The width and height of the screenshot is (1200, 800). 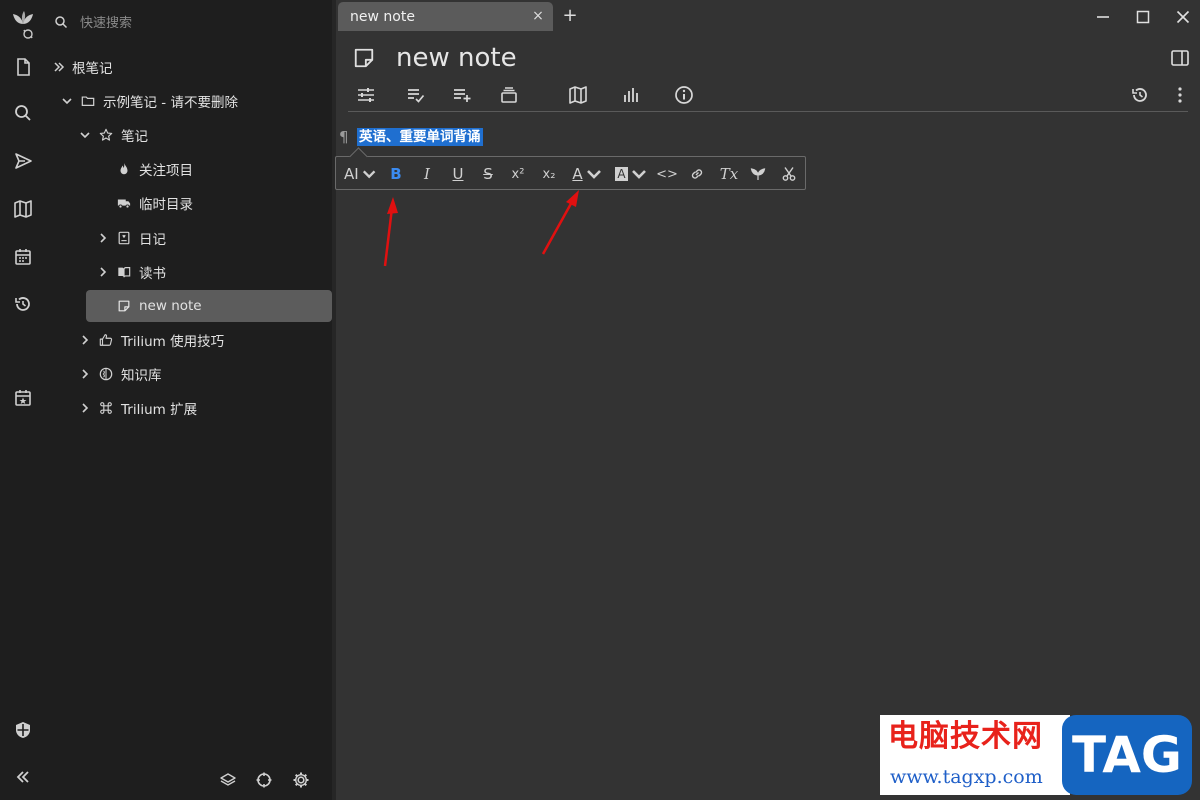 I want to click on paragraph-mark-icon: ¶, so click(x=344, y=137).